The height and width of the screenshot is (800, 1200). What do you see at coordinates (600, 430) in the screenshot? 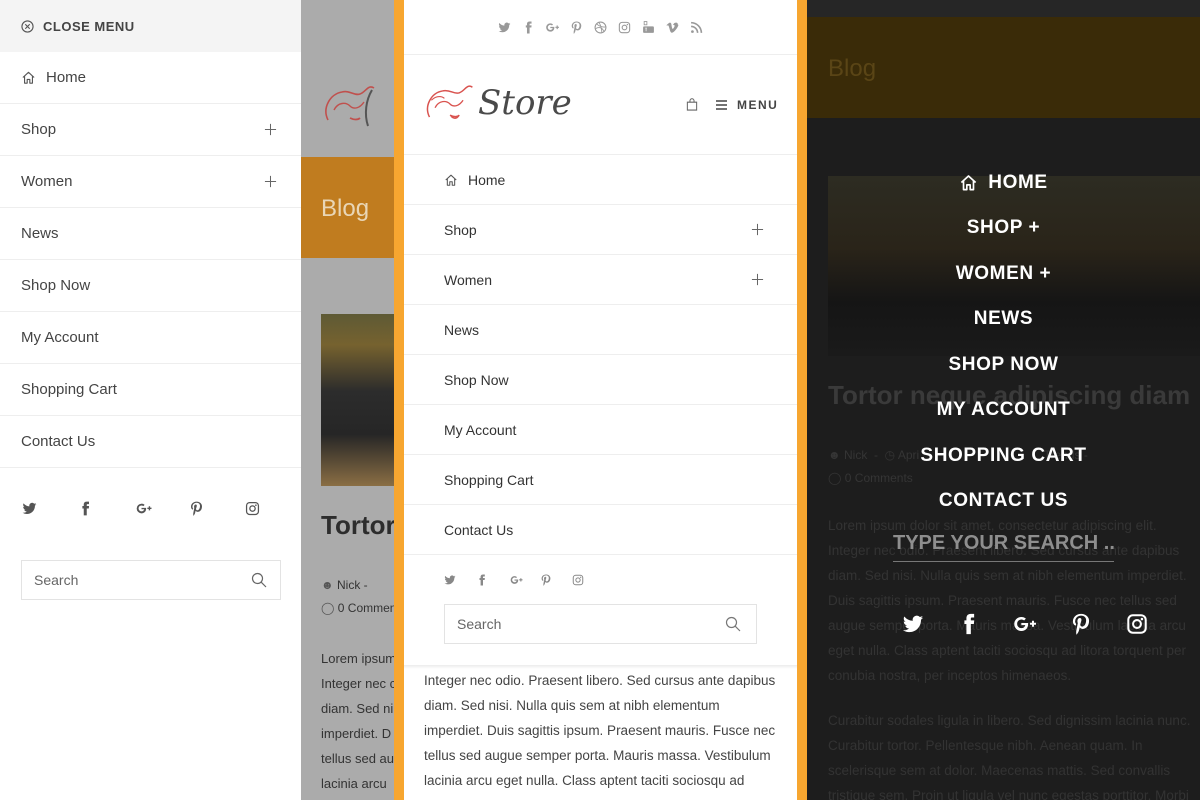
I see `mobile-nav-item-my-account: My Account` at bounding box center [600, 430].